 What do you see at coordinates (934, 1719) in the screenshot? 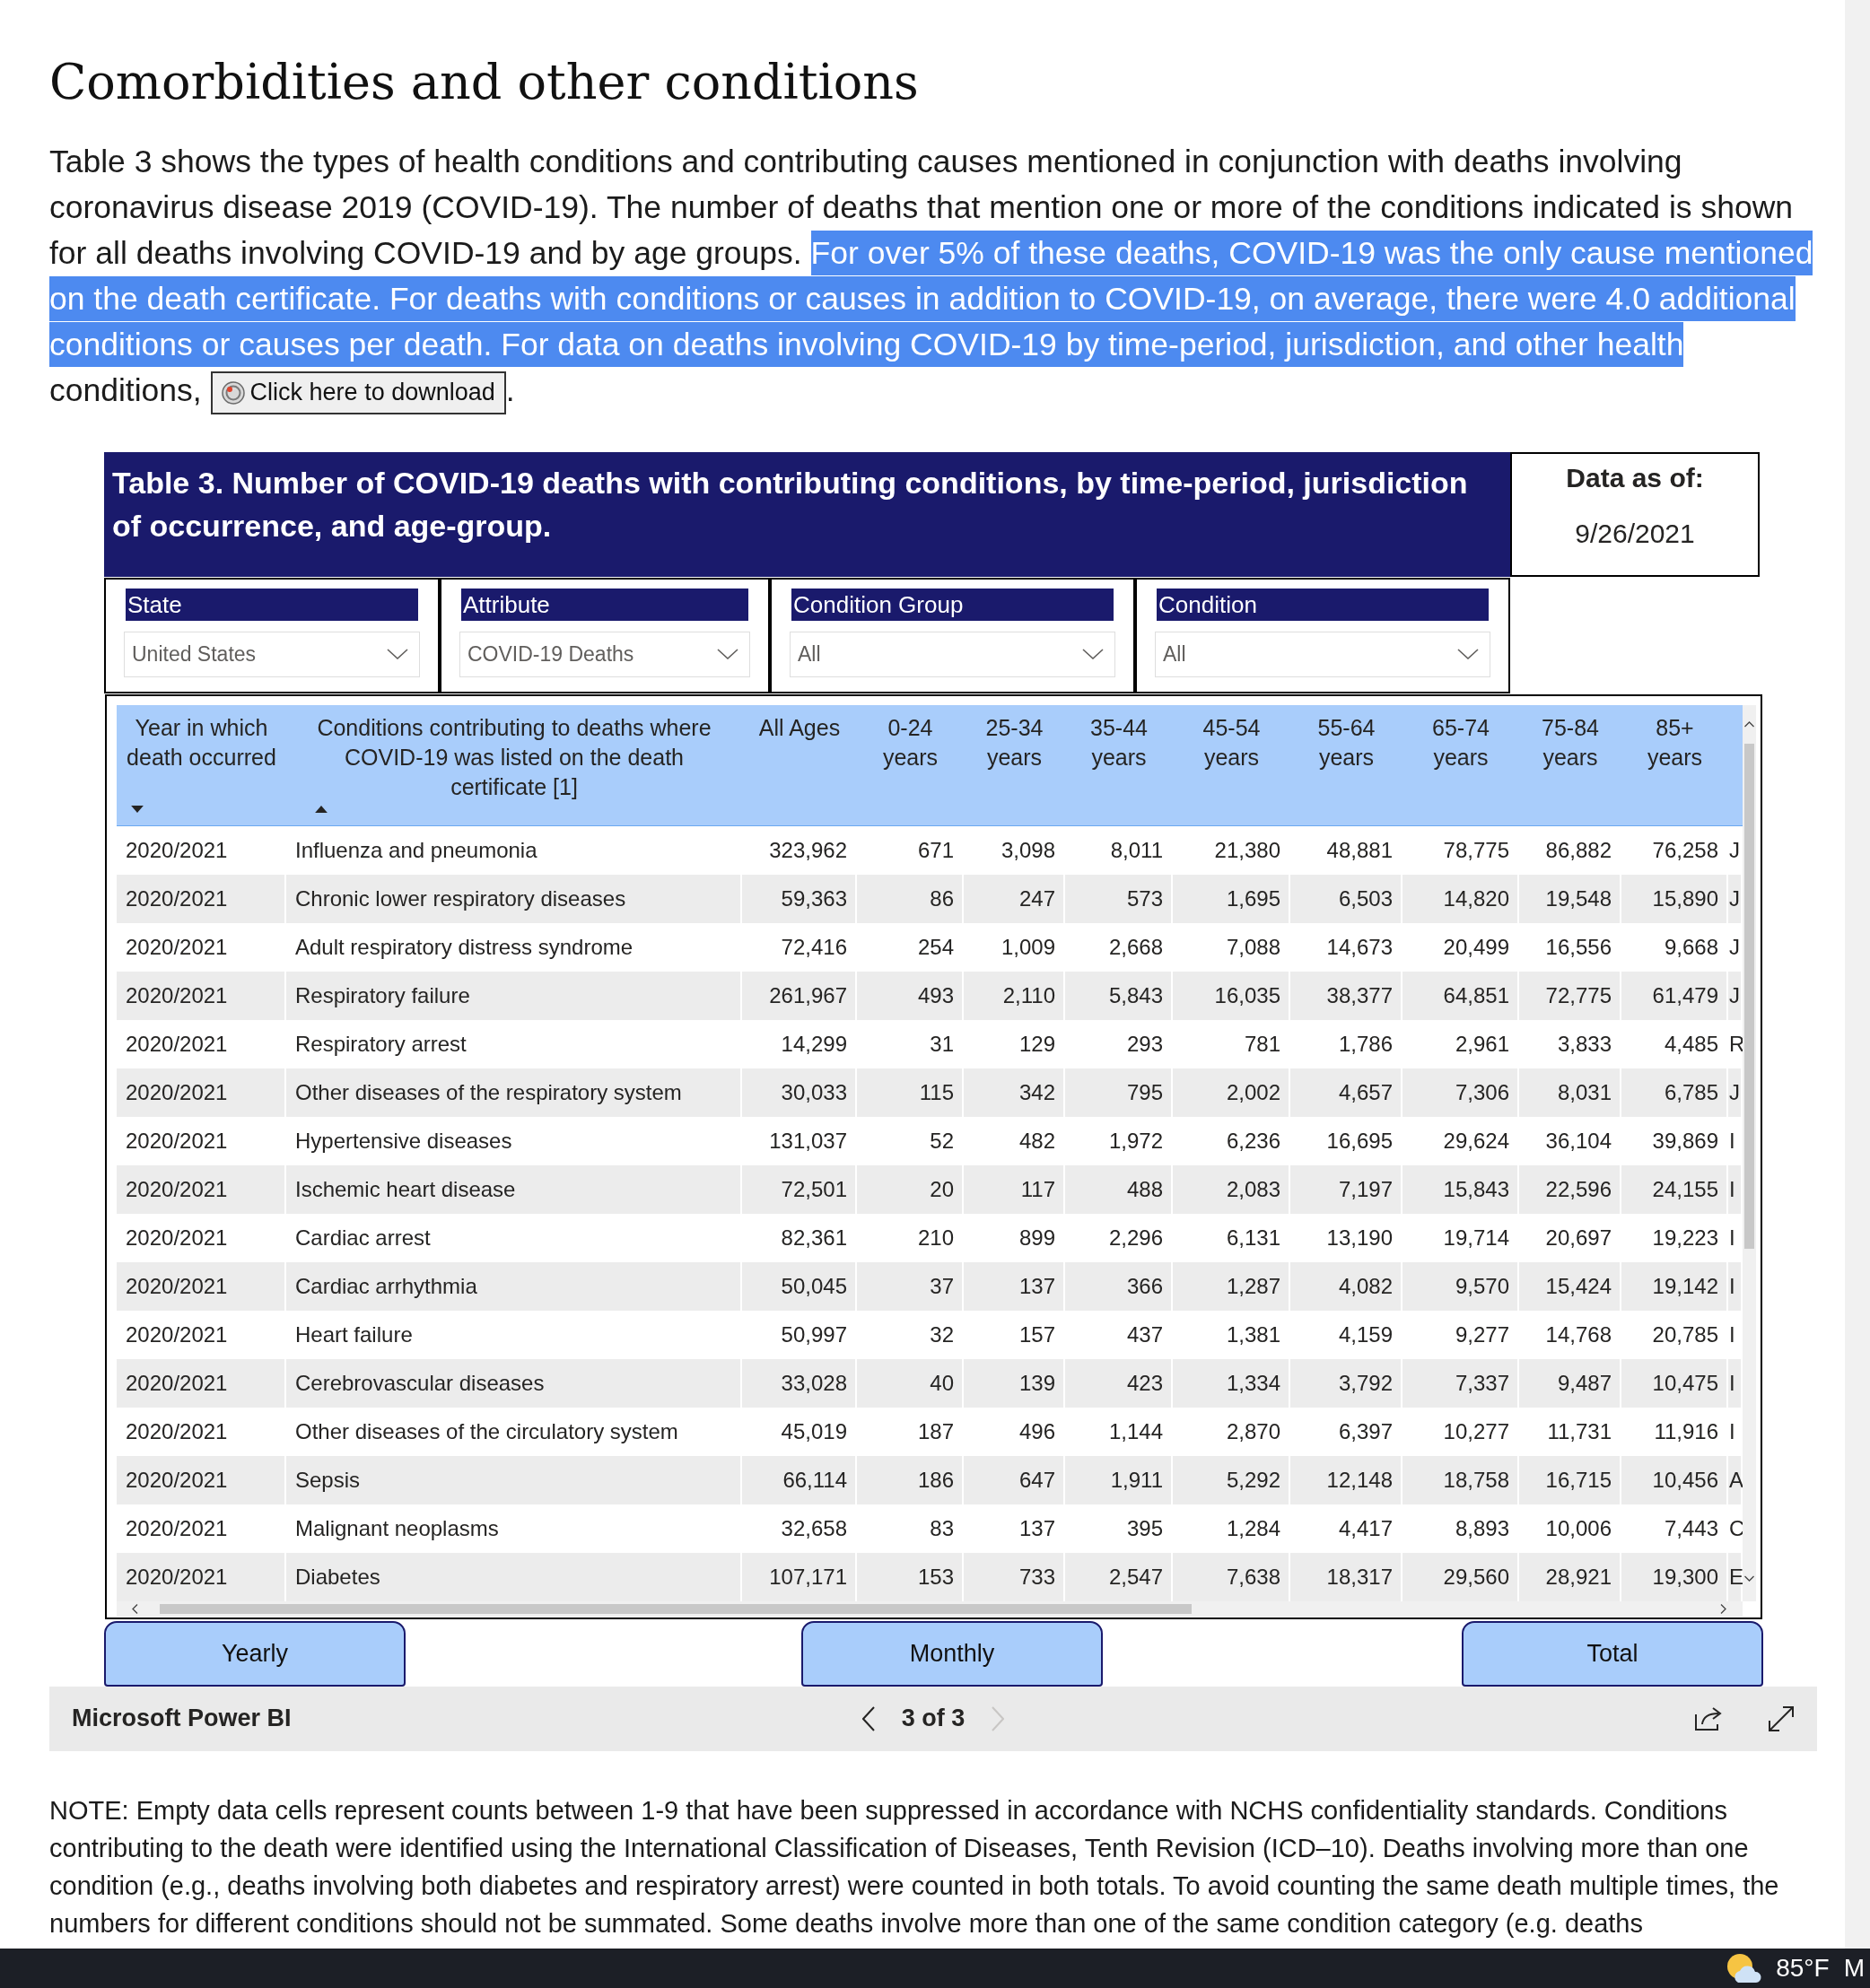
I see `page-indicator: 3 of 3` at bounding box center [934, 1719].